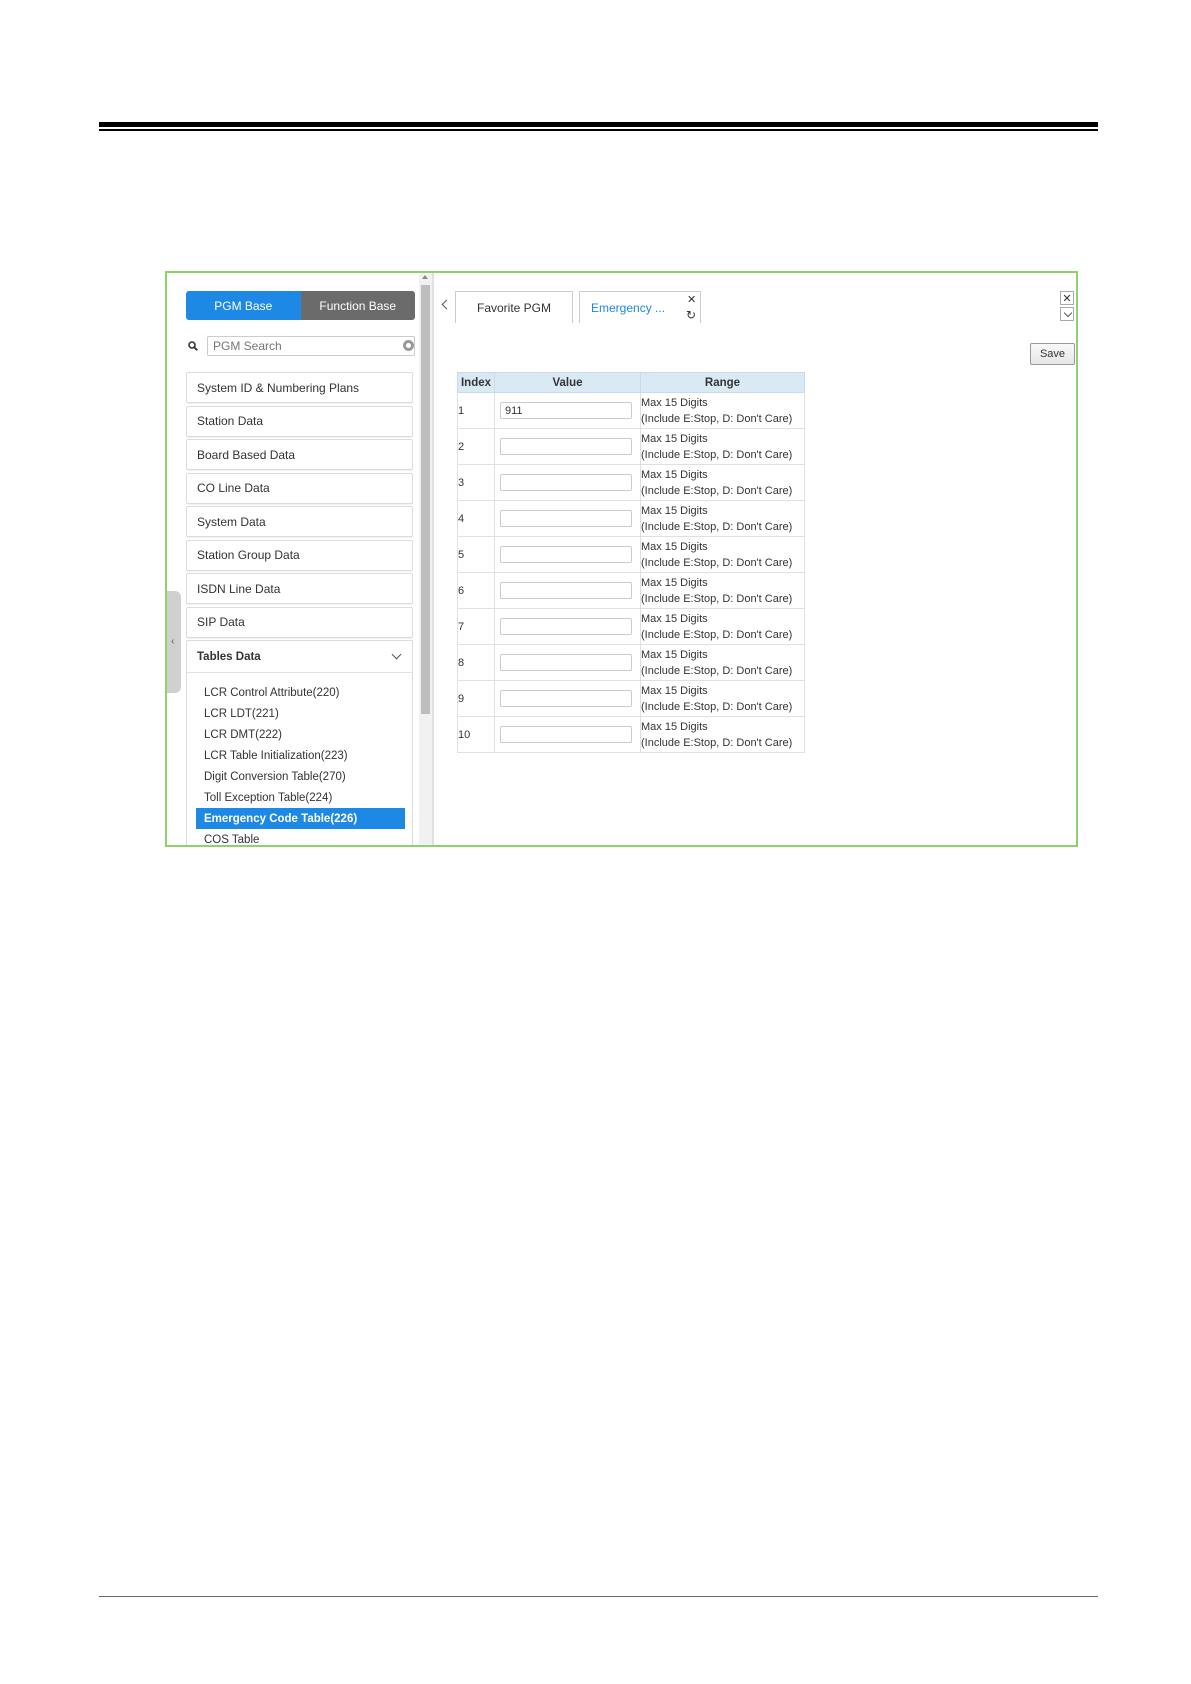  Describe the element at coordinates (299, 555) in the screenshot. I see `sidebar-item-station-group-data: Station Group Data` at that location.